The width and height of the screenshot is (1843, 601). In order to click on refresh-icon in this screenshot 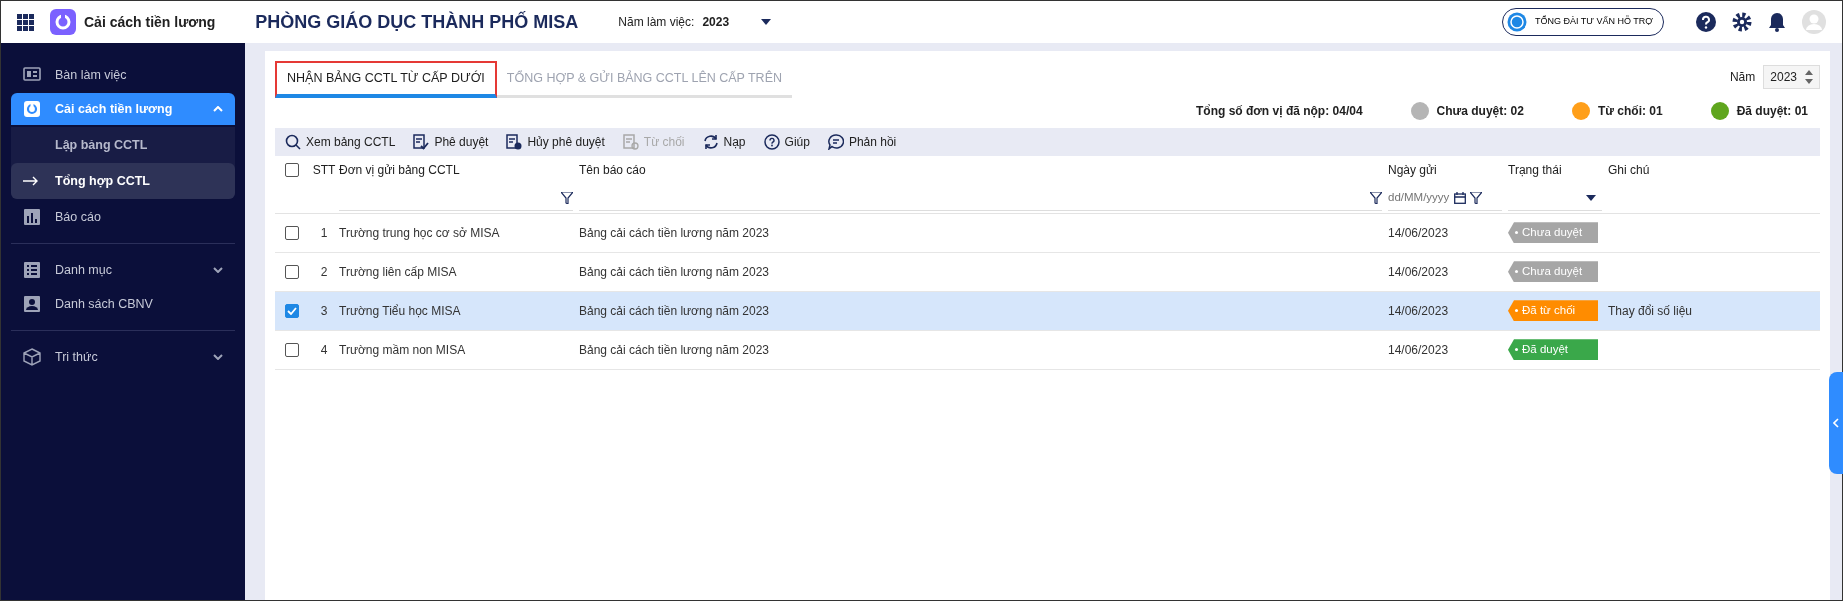, I will do `click(710, 141)`.